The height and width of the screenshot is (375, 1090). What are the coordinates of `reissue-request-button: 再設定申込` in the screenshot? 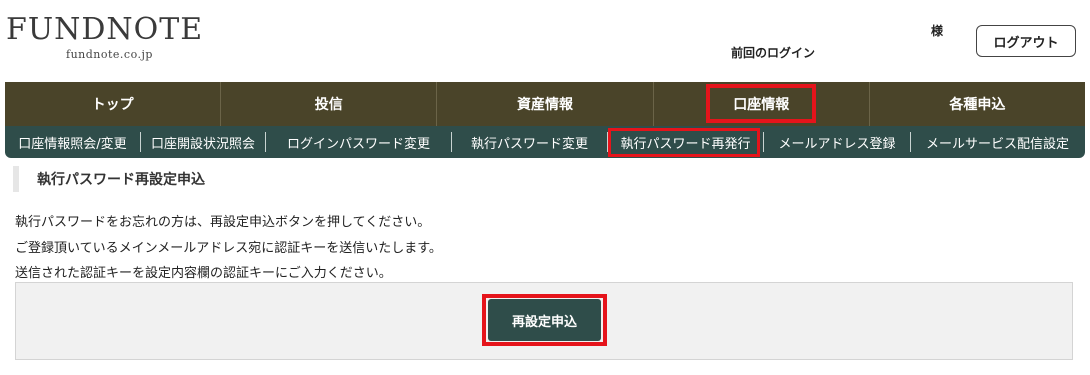 It's located at (544, 320).